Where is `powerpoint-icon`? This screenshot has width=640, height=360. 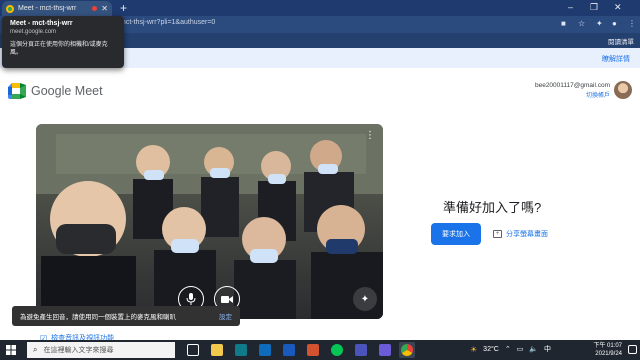 powerpoint-icon is located at coordinates (313, 350).